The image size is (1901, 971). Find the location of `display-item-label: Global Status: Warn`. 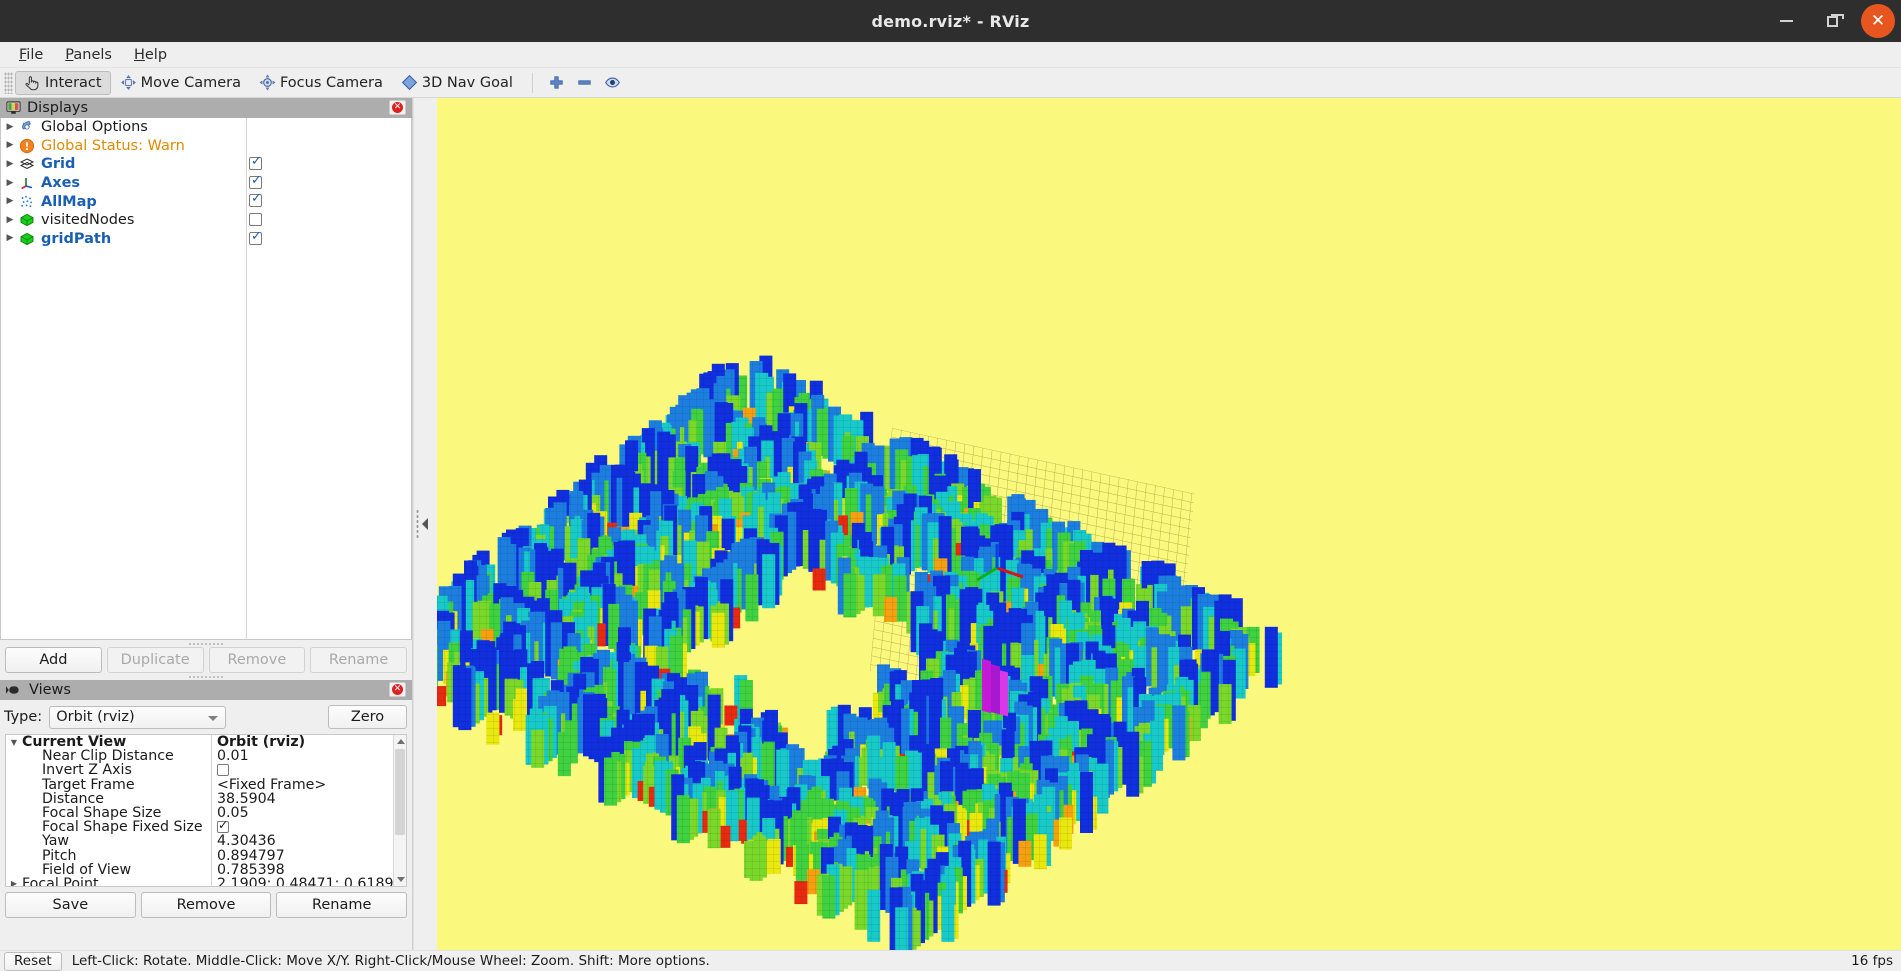

display-item-label: Global Status: Warn is located at coordinates (113, 145).